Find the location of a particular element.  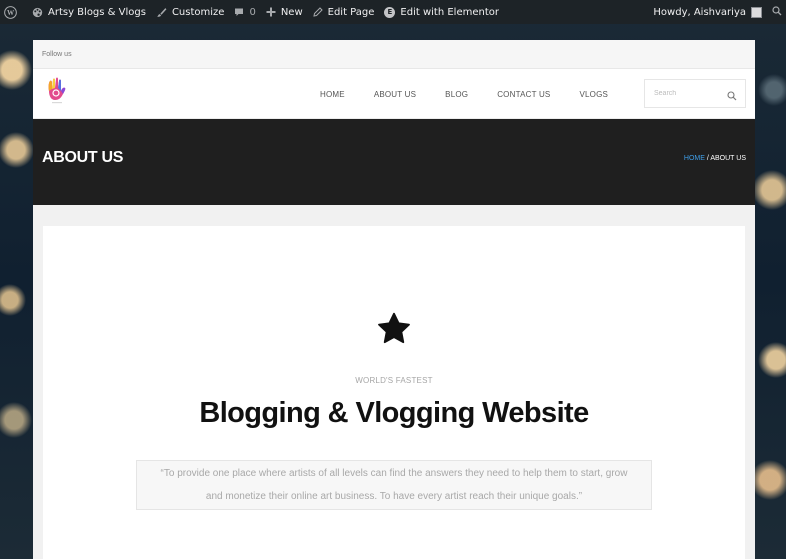

pencil-icon is located at coordinates (318, 12).